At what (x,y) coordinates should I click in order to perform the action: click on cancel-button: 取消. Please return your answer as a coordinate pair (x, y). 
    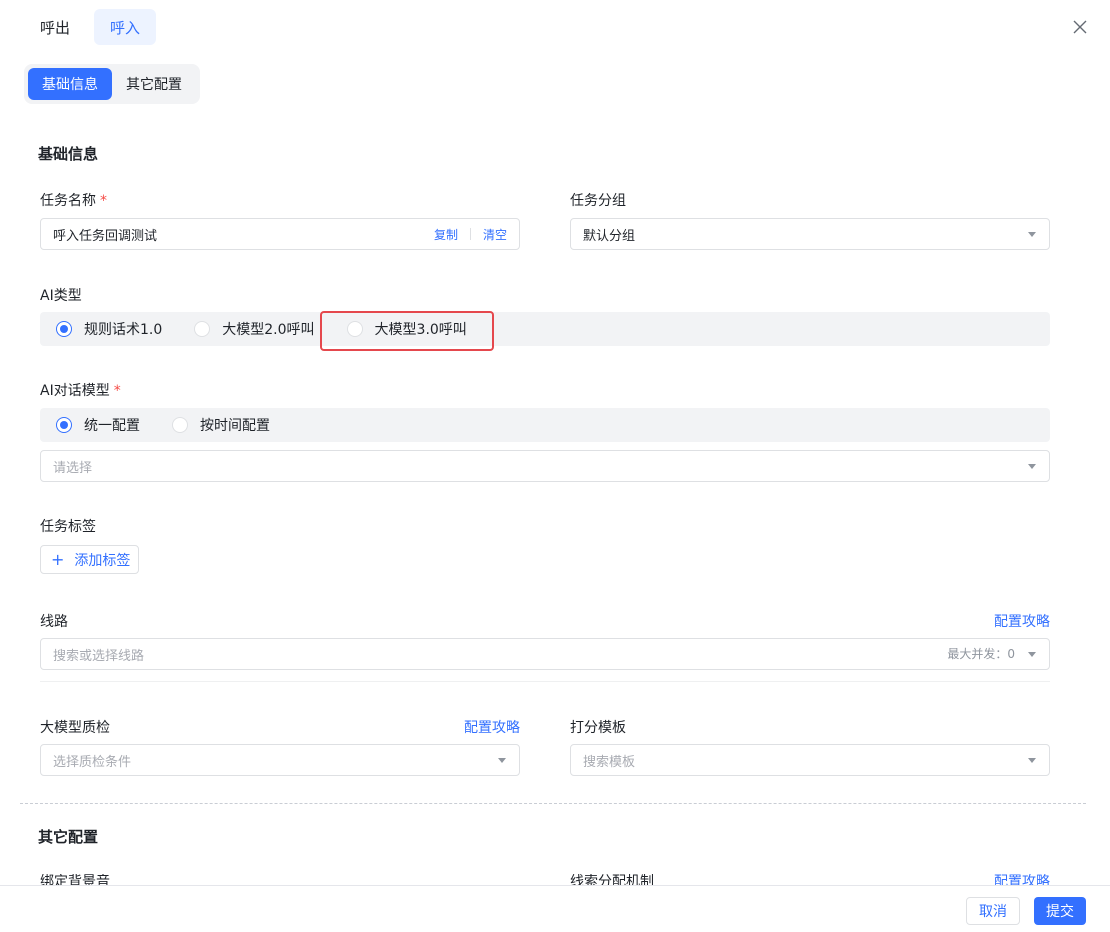
    Looking at the image, I should click on (993, 911).